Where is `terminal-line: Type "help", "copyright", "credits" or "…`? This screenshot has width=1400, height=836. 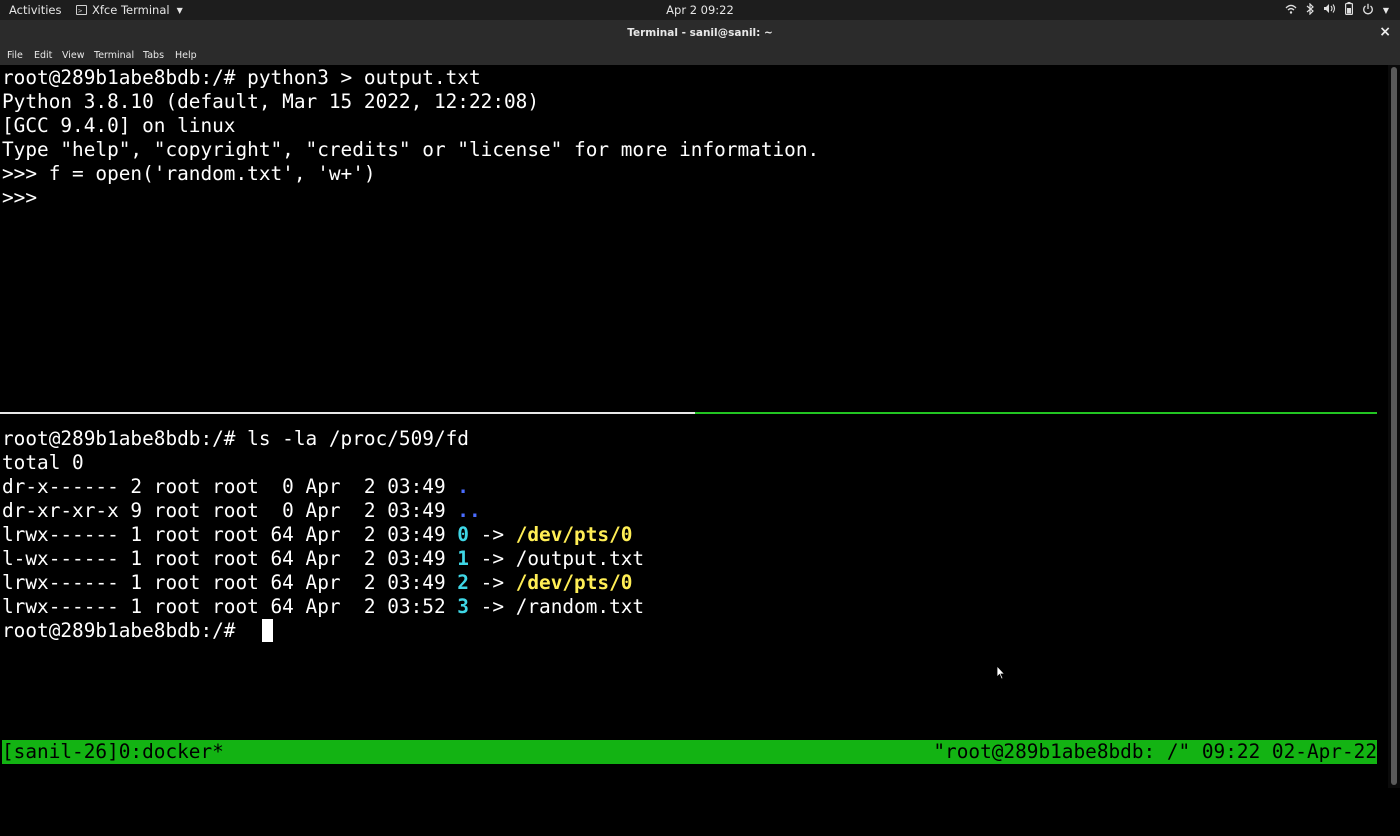 terminal-line: Type "help", "copyright", "credits" or "… is located at coordinates (411, 149).